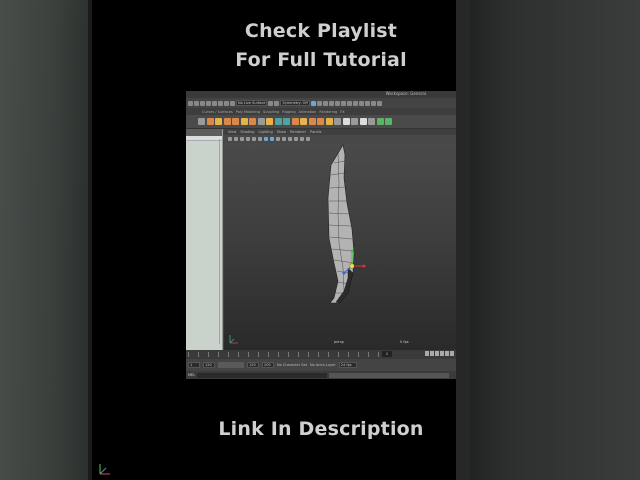 The width and height of the screenshot is (640, 480). What do you see at coordinates (254, 139) in the screenshot?
I see `film-gate-icon` at bounding box center [254, 139].